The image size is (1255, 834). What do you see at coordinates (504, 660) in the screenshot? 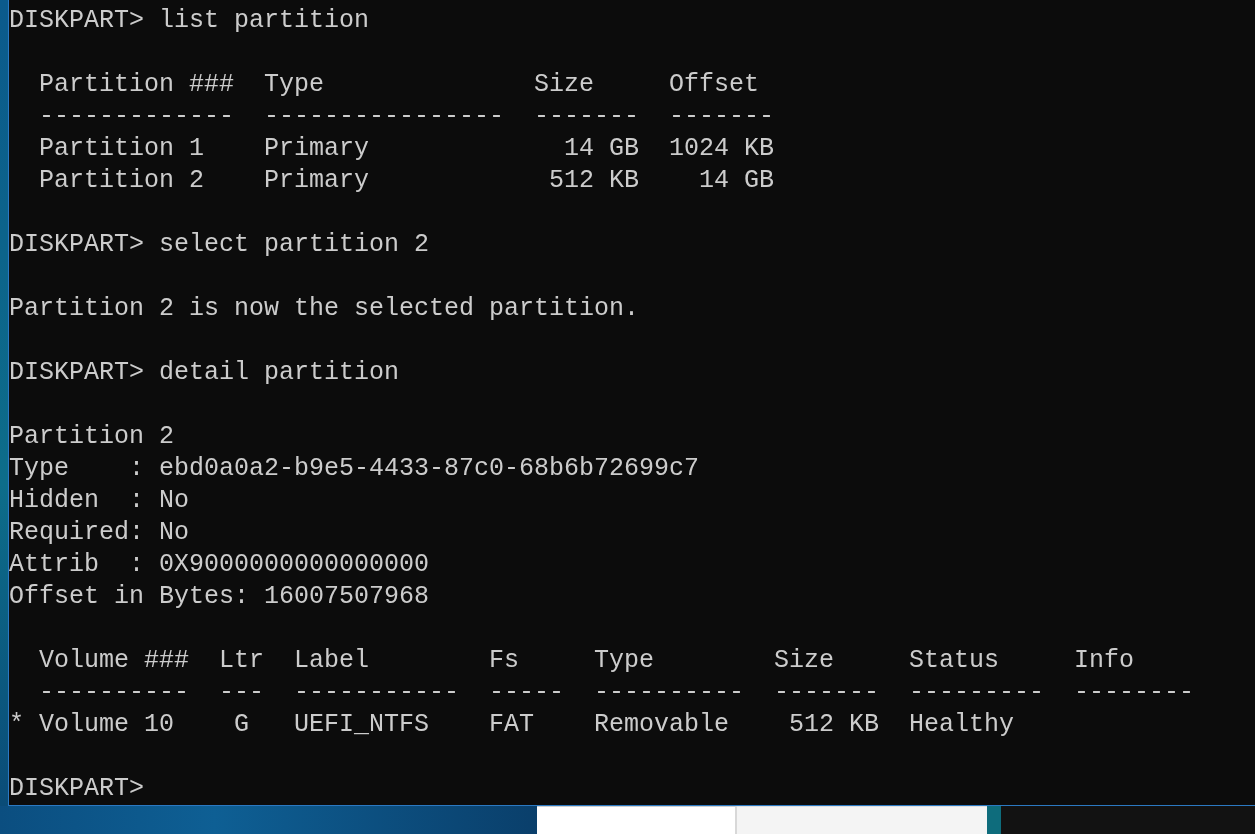
I see `column-header: Fs` at bounding box center [504, 660].